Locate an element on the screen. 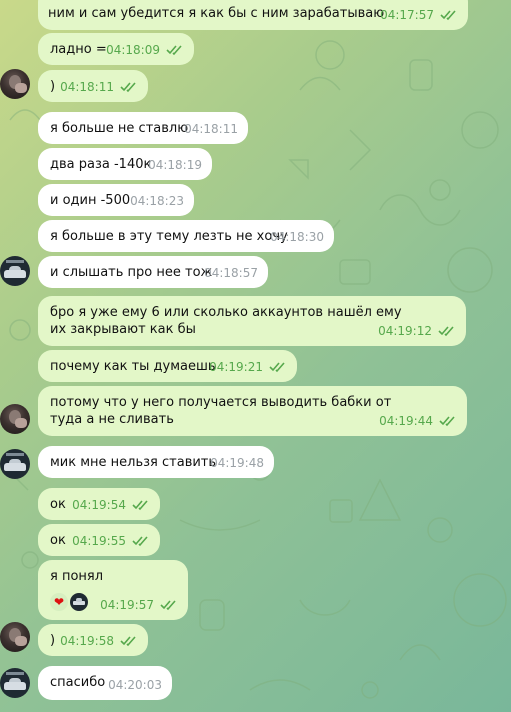 The image size is (511, 712). message-meta: 04:19:54 is located at coordinates (111, 505).